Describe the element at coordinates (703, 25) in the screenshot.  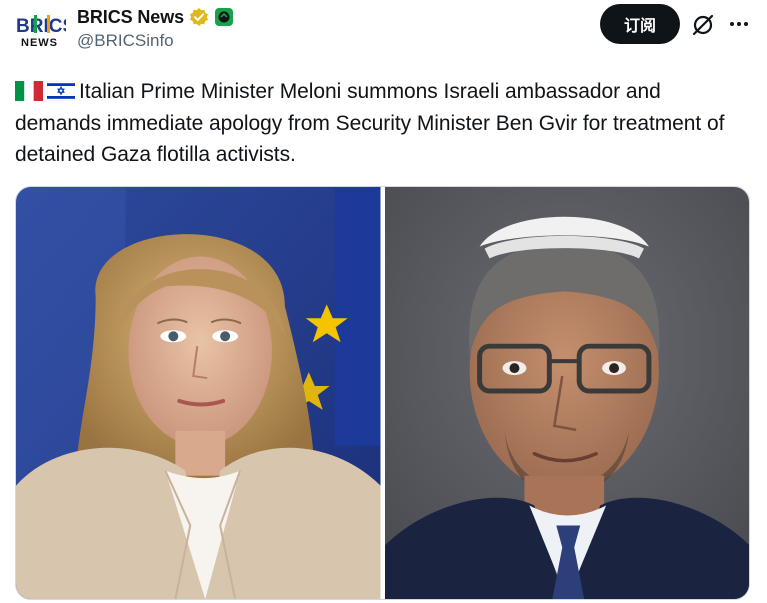
I see `grok-slash-circle-icon` at that location.